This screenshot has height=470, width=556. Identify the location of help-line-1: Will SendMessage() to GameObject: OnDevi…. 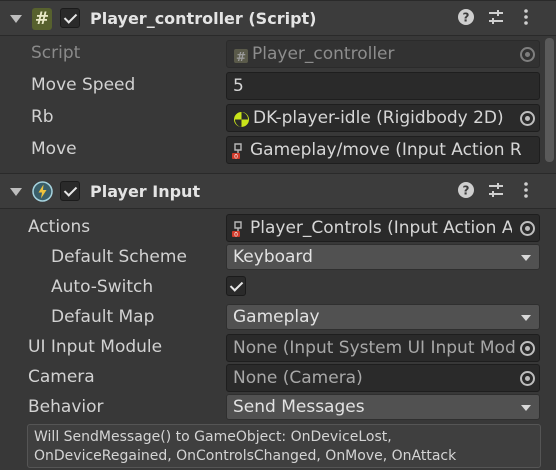
(213, 437).